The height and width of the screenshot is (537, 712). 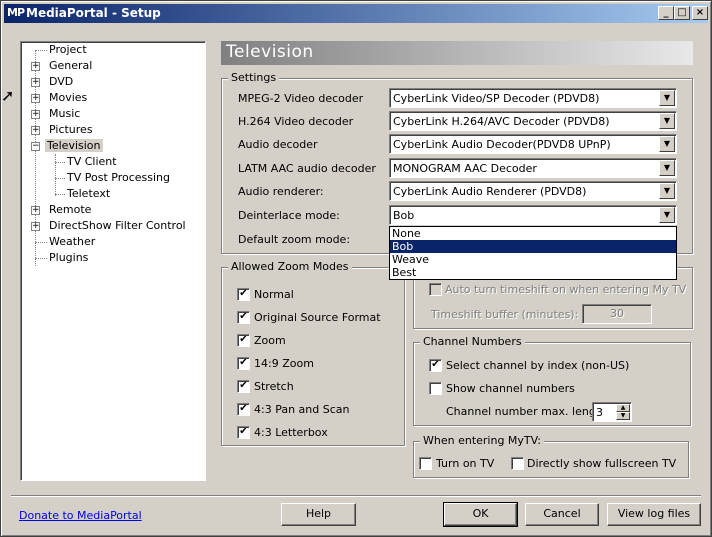 I want to click on close-button: ×, so click(x=700, y=13).